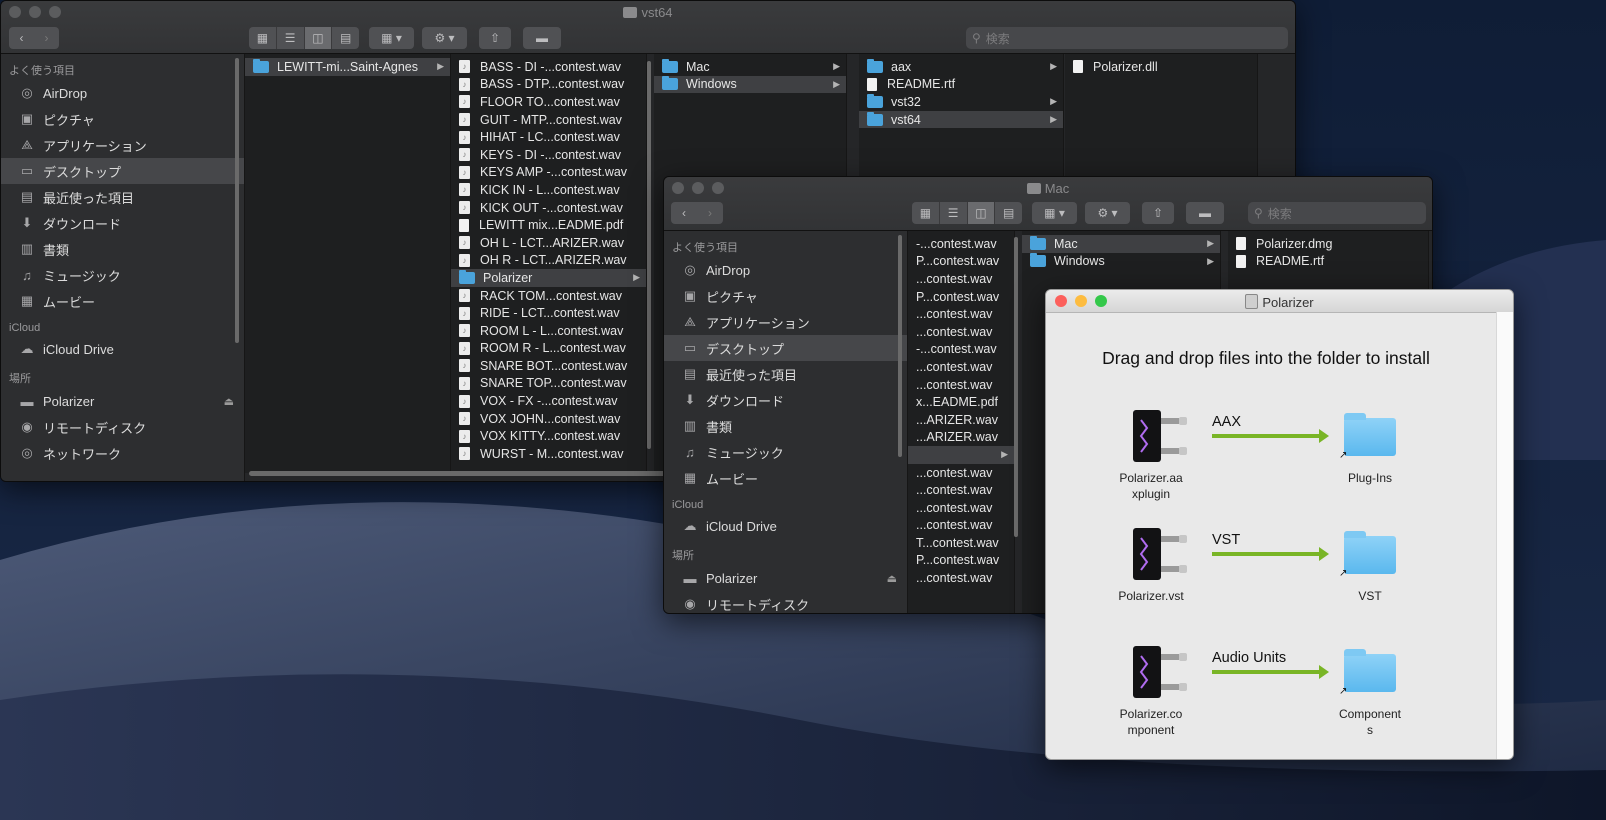 The width and height of the screenshot is (1606, 820). What do you see at coordinates (785, 322) in the screenshot?
I see `sidebar-item: ⟁ アプリケーション` at bounding box center [785, 322].